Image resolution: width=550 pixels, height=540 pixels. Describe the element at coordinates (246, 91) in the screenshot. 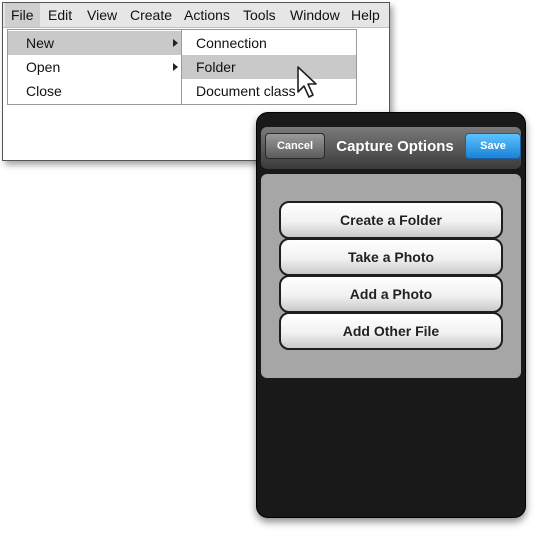

I see `submenu-document-class-label: Document class` at that location.